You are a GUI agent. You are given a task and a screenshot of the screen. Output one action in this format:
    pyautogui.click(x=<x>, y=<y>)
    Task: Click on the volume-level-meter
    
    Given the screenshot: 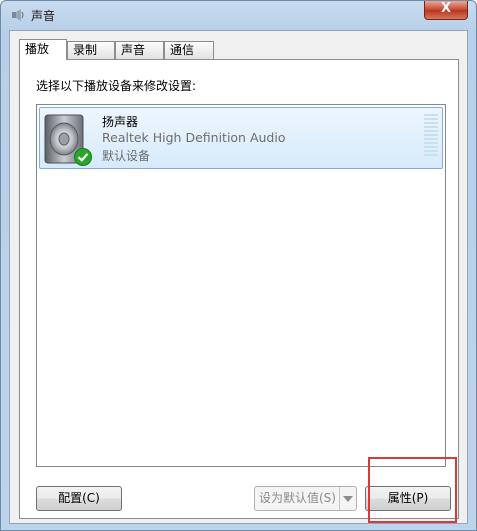 What is the action you would take?
    pyautogui.click(x=431, y=136)
    